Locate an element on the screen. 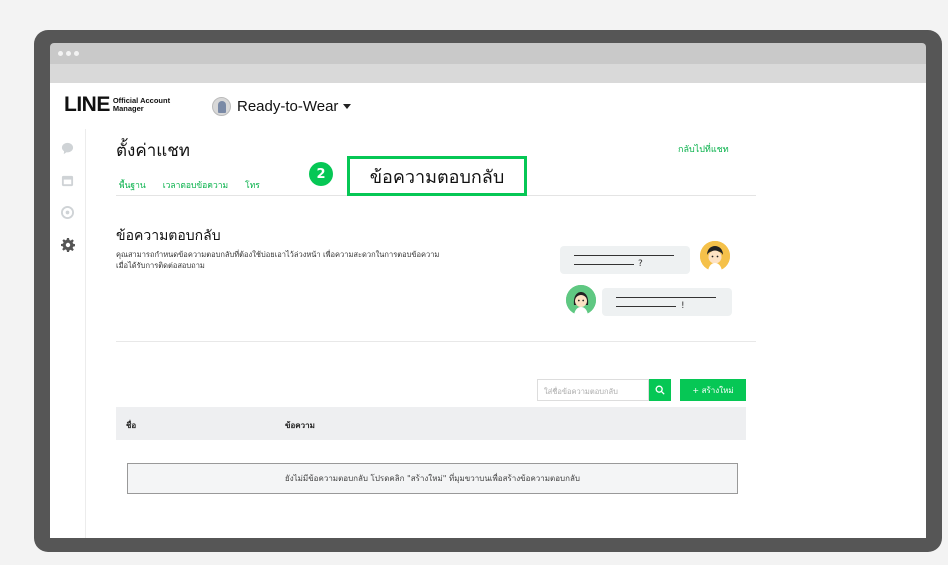  chevron-down-icon is located at coordinates (347, 106).